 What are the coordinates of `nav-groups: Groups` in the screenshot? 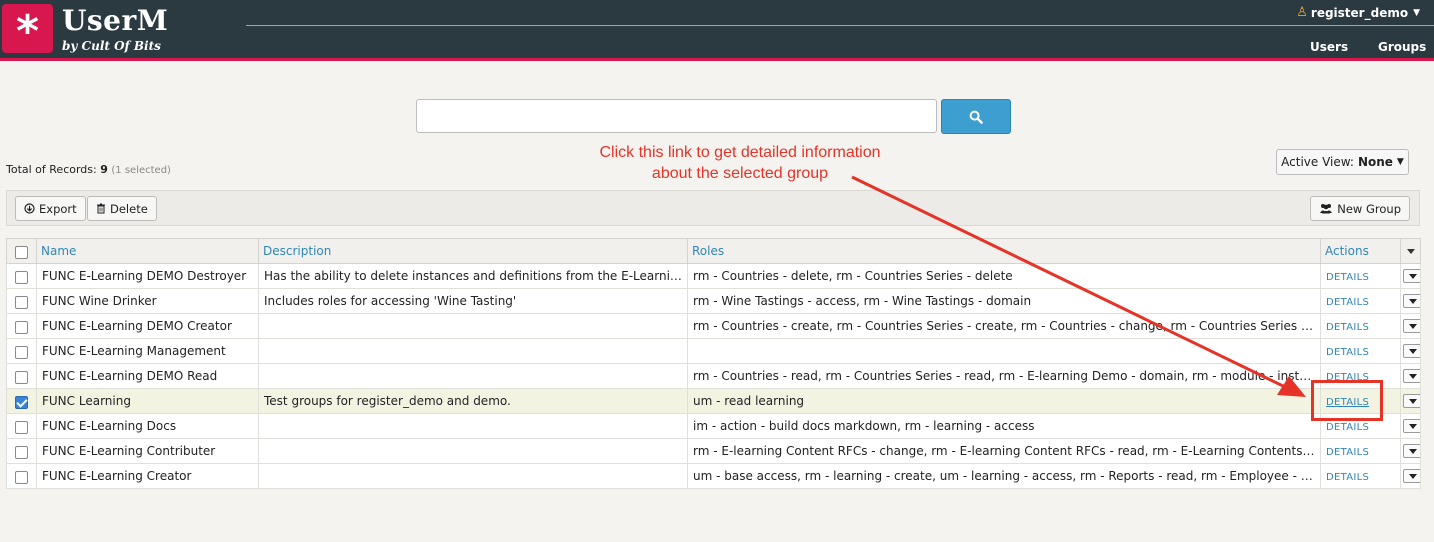 It's located at (1402, 47).